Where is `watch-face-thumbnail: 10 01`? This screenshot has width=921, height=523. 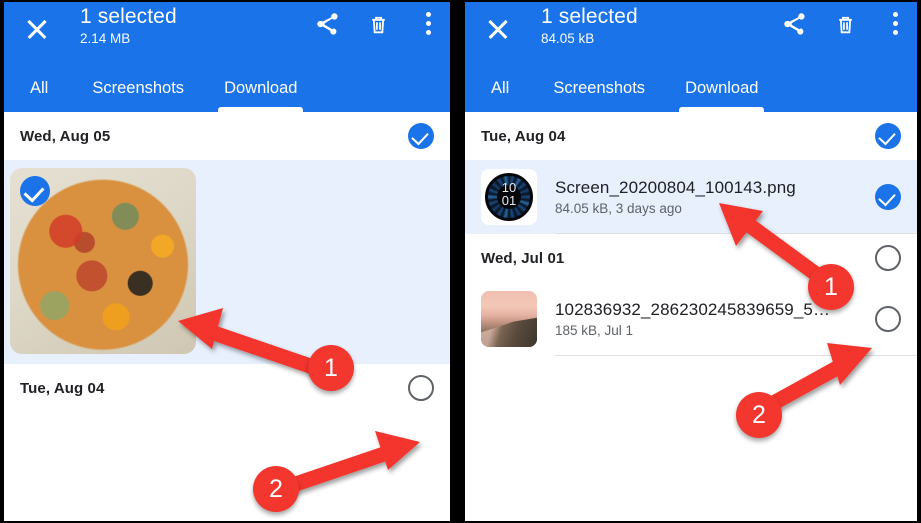 watch-face-thumbnail: 10 01 is located at coordinates (509, 197).